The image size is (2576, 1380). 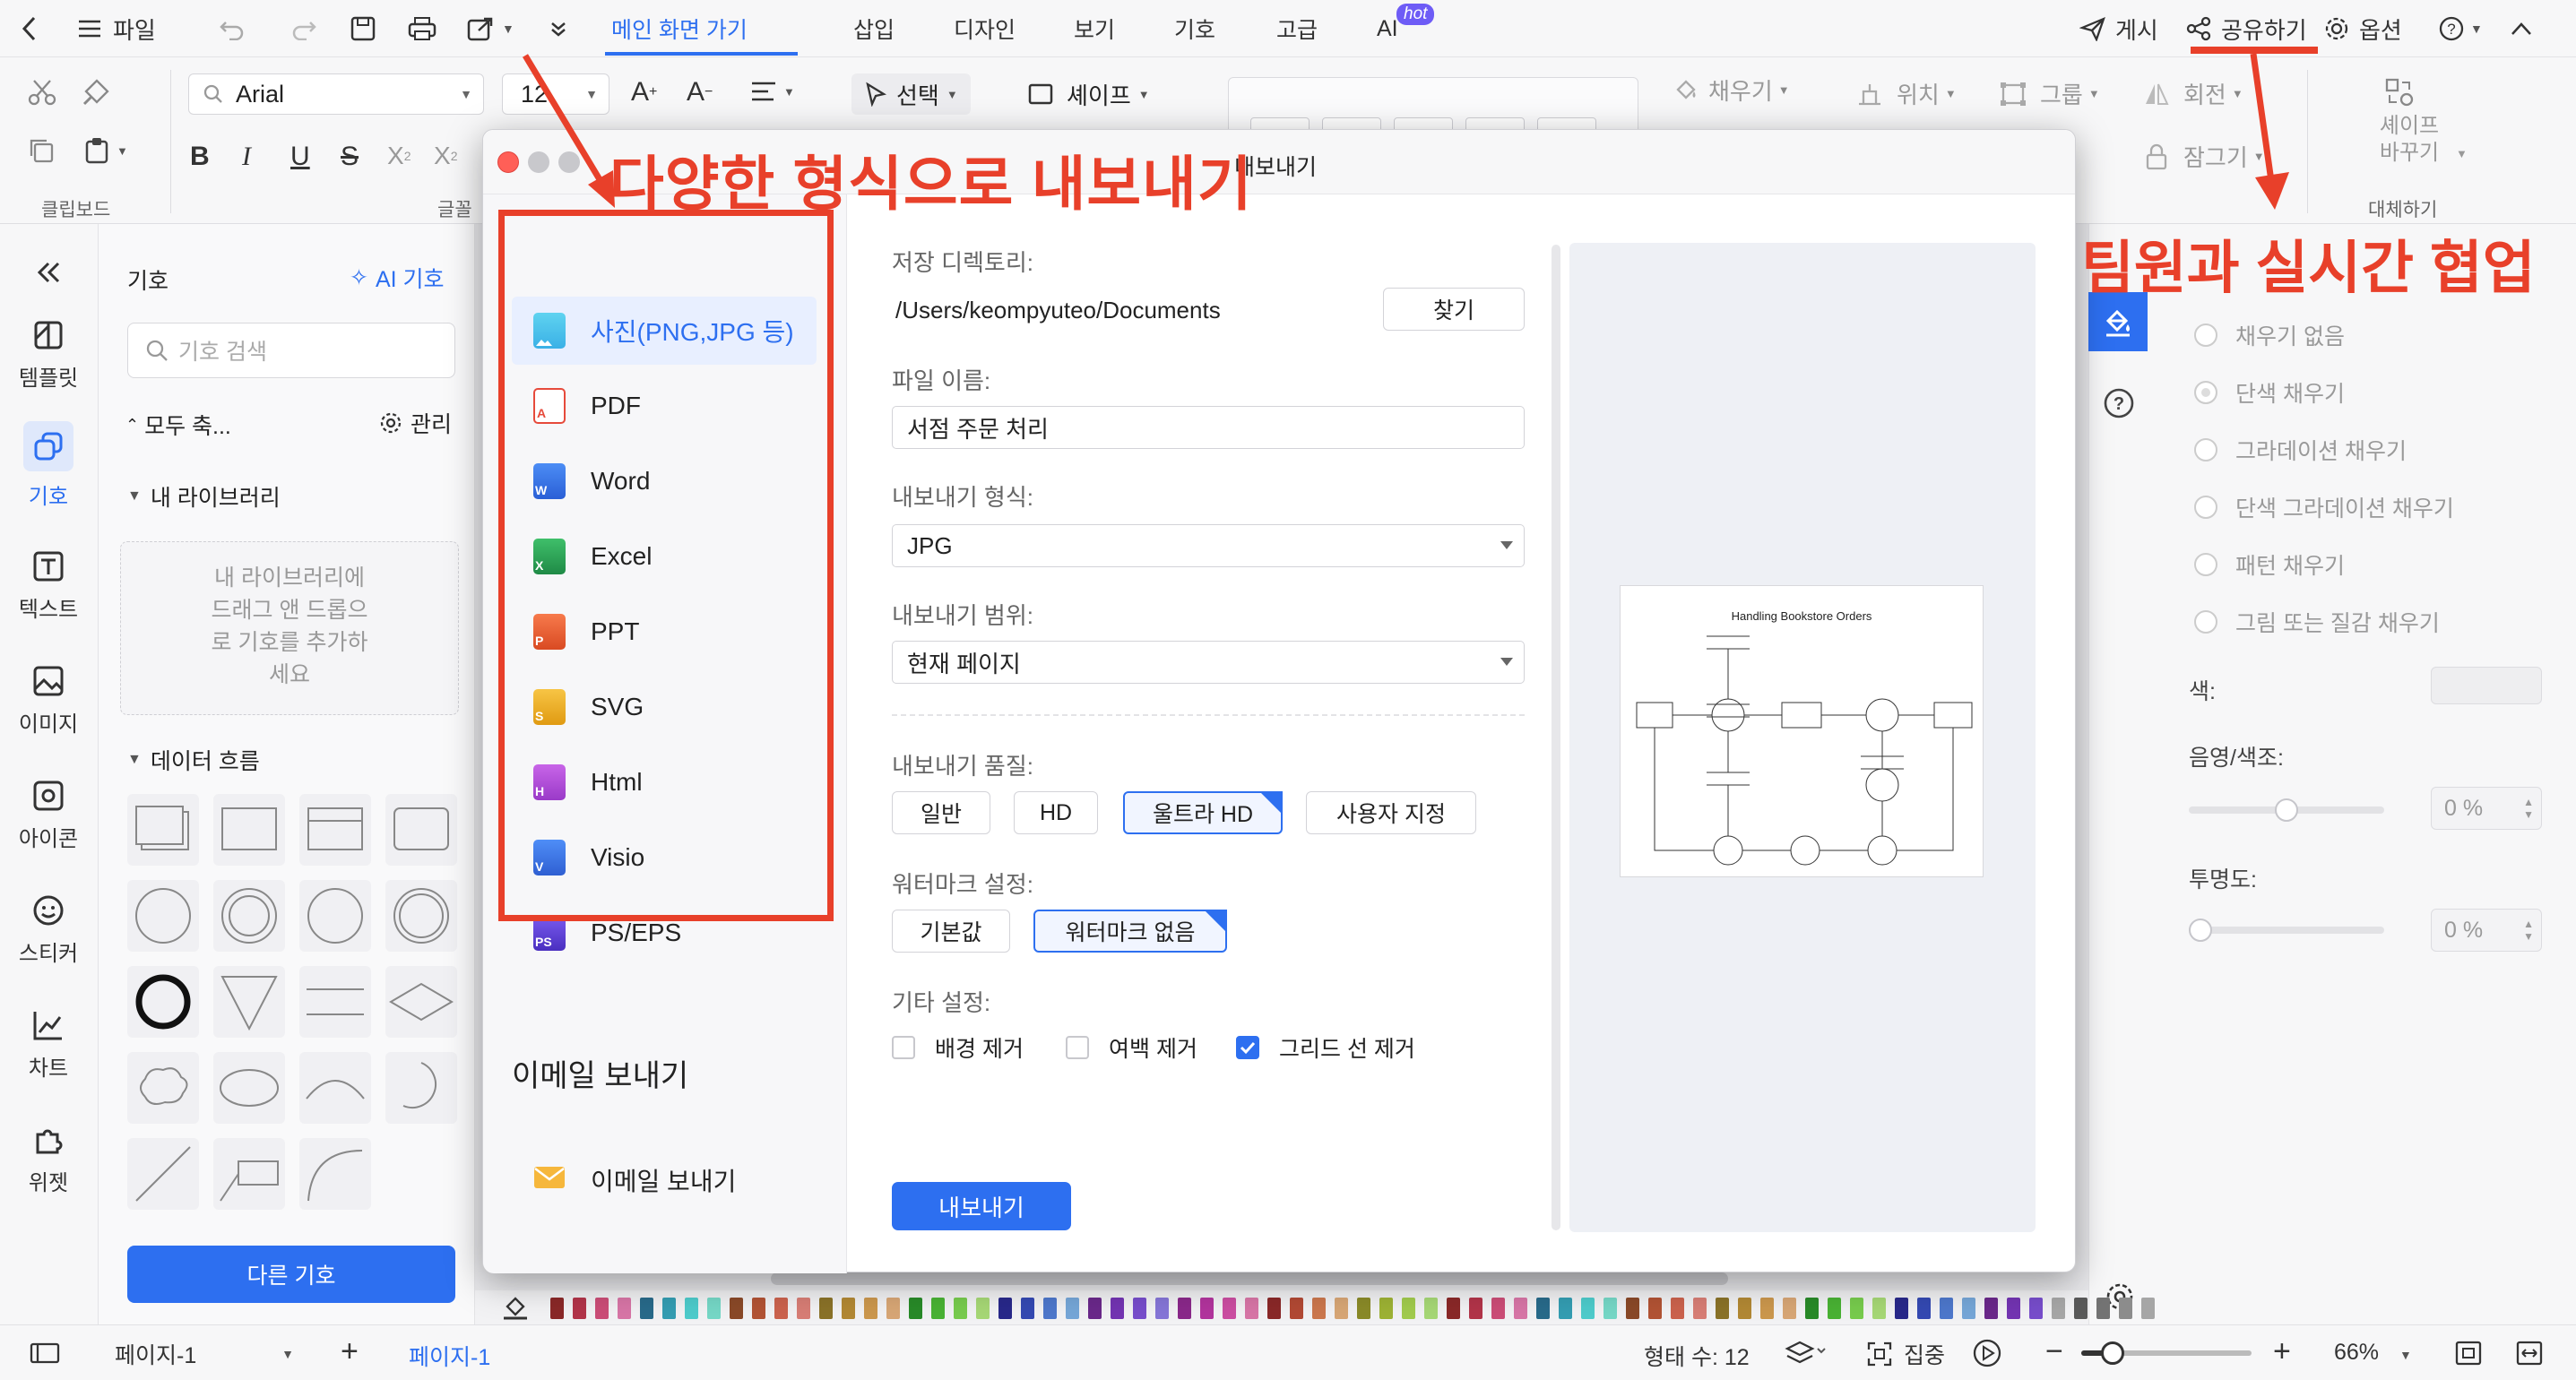 What do you see at coordinates (644, 92) in the screenshot?
I see `increase-font-icon: A +` at bounding box center [644, 92].